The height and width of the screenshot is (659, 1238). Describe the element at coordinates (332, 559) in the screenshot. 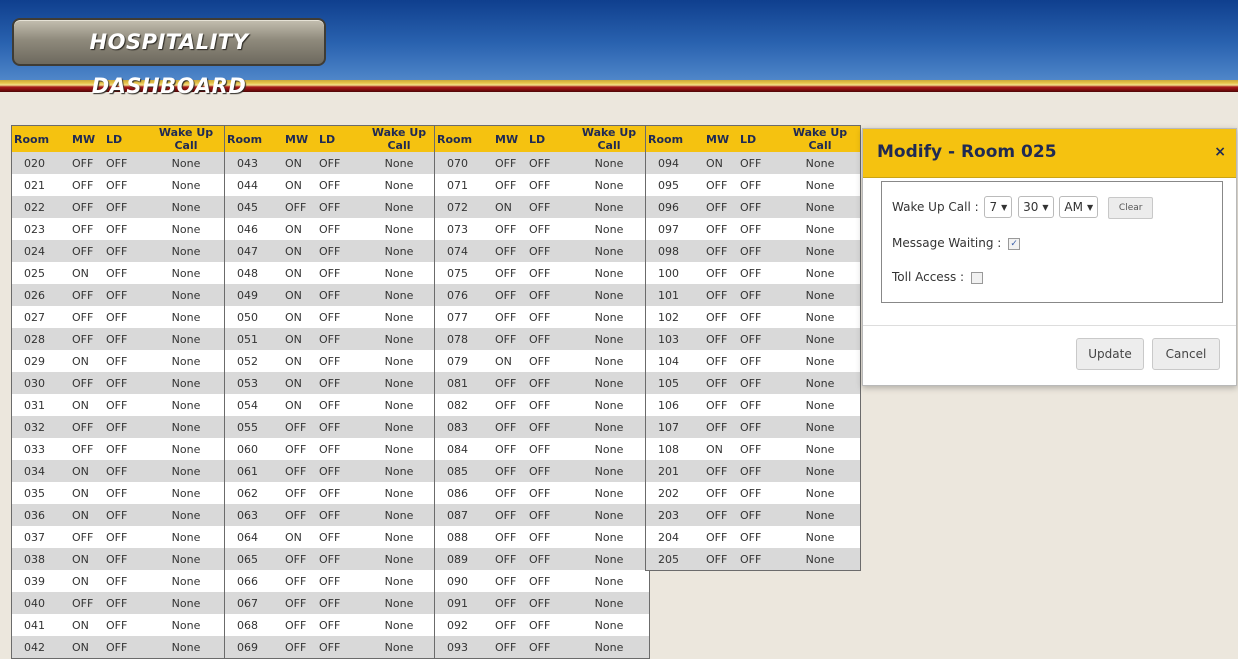

I see `table-row: 065 OFF OFF None` at that location.